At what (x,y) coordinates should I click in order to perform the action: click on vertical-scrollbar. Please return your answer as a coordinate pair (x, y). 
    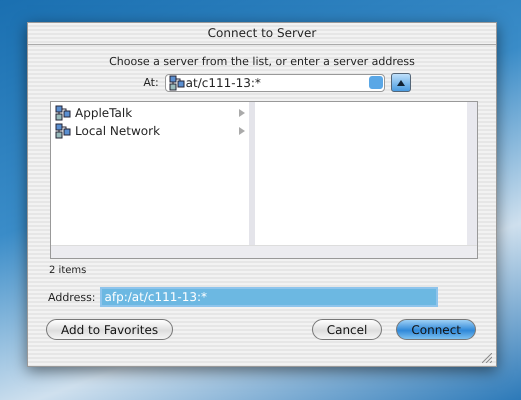
    Looking at the image, I should click on (472, 173).